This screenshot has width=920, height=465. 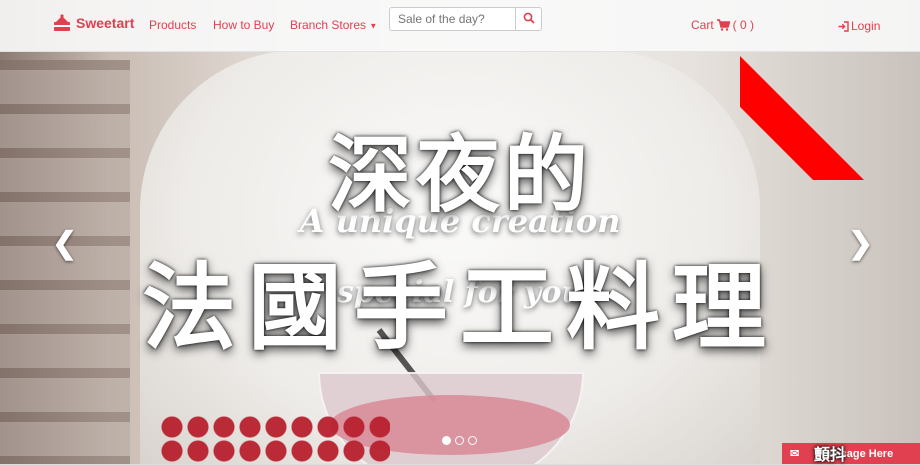 What do you see at coordinates (843, 26) in the screenshot?
I see `sign-in-icon` at bounding box center [843, 26].